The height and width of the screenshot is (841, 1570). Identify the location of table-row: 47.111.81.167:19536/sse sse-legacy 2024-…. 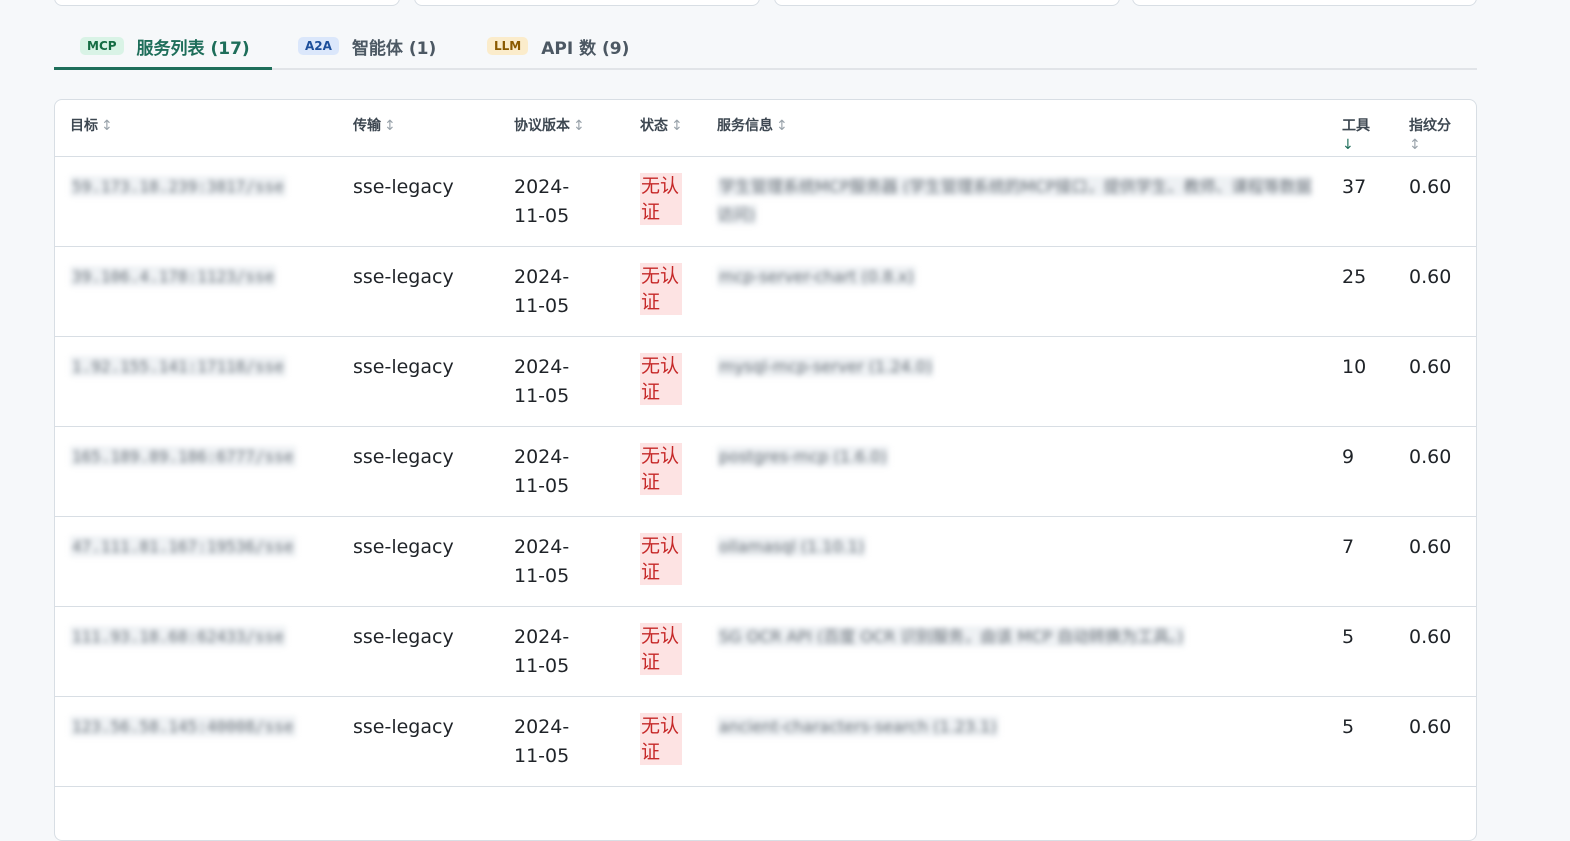
(765, 561).